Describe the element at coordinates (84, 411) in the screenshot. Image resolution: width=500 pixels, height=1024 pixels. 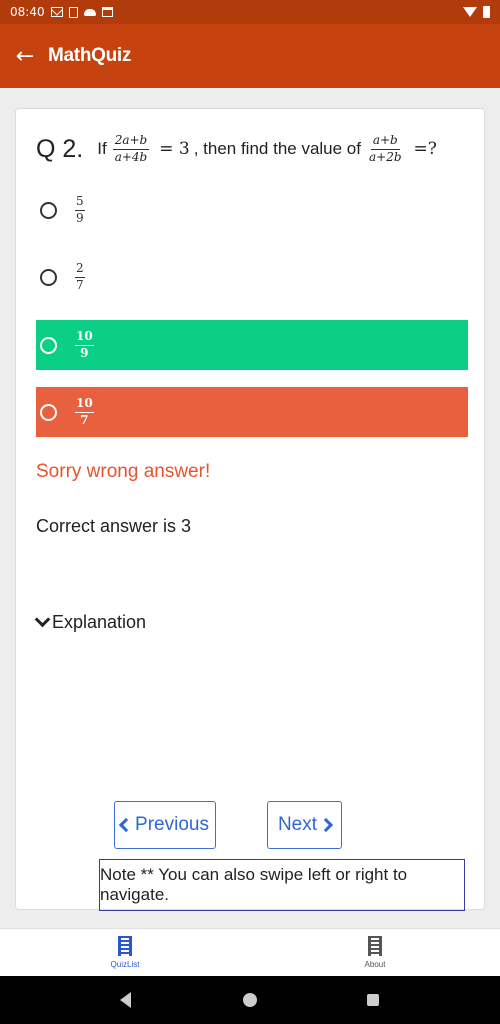
I see `option-fraction: 10 7` at that location.